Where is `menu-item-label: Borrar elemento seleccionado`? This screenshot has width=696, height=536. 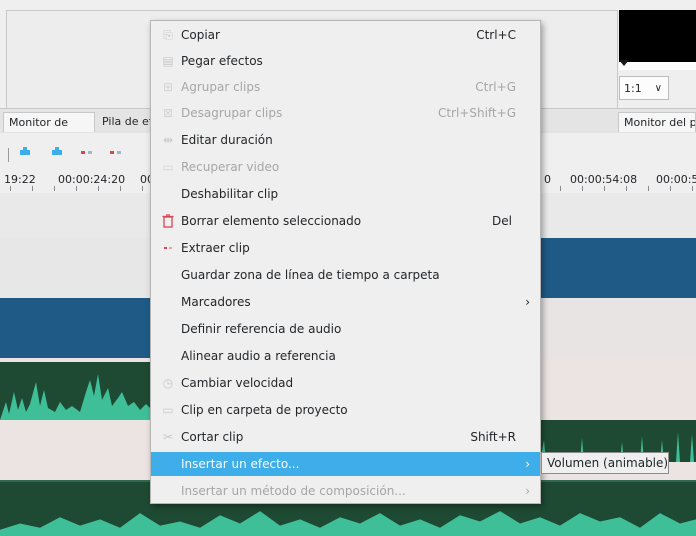 menu-item-label: Borrar elemento seleccionado is located at coordinates (271, 221).